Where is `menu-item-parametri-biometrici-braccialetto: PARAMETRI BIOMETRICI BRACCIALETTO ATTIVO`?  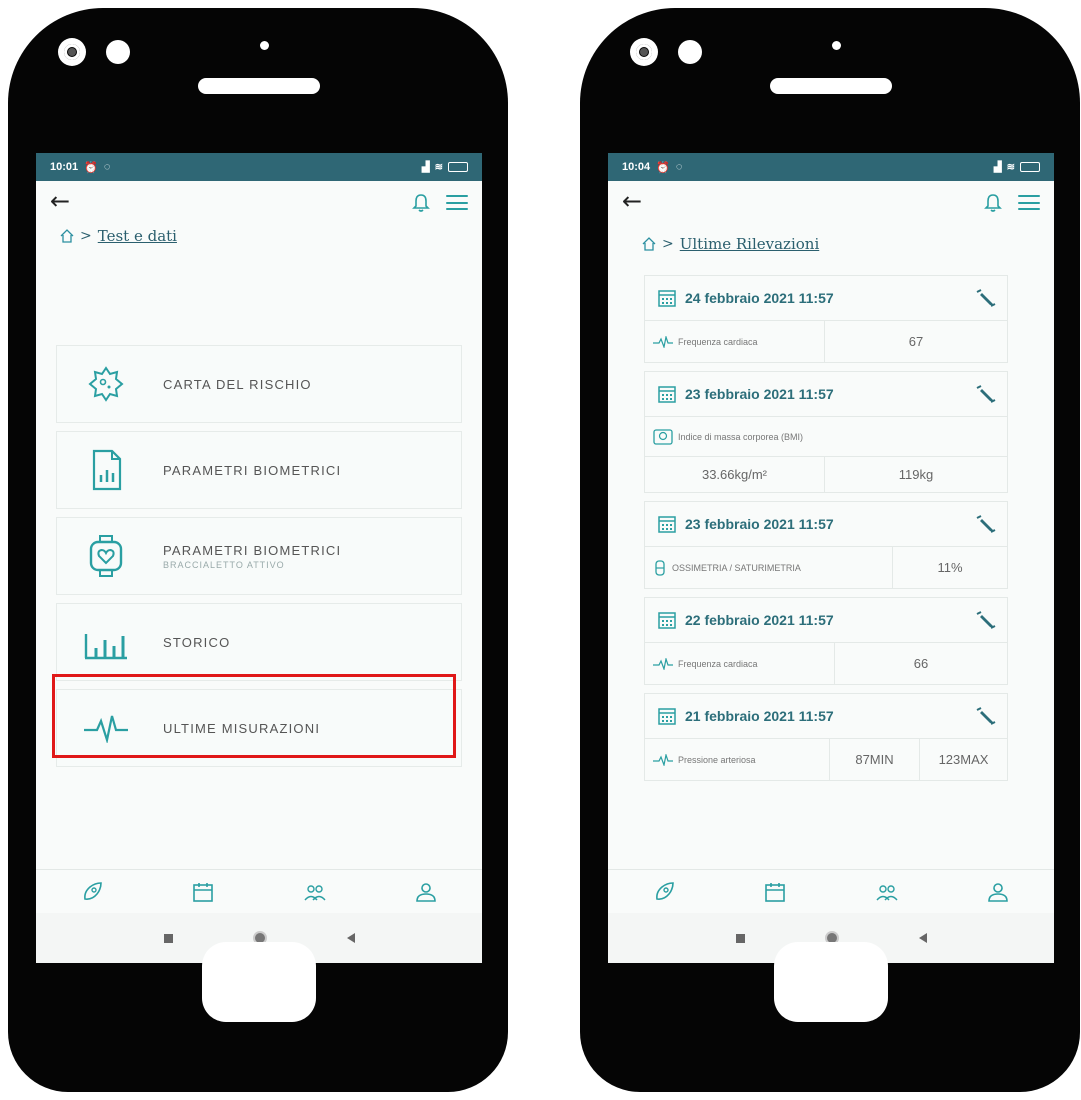 menu-item-parametri-biometrici-braccialetto: PARAMETRI BIOMETRICI BRACCIALETTO ATTIVO is located at coordinates (259, 556).